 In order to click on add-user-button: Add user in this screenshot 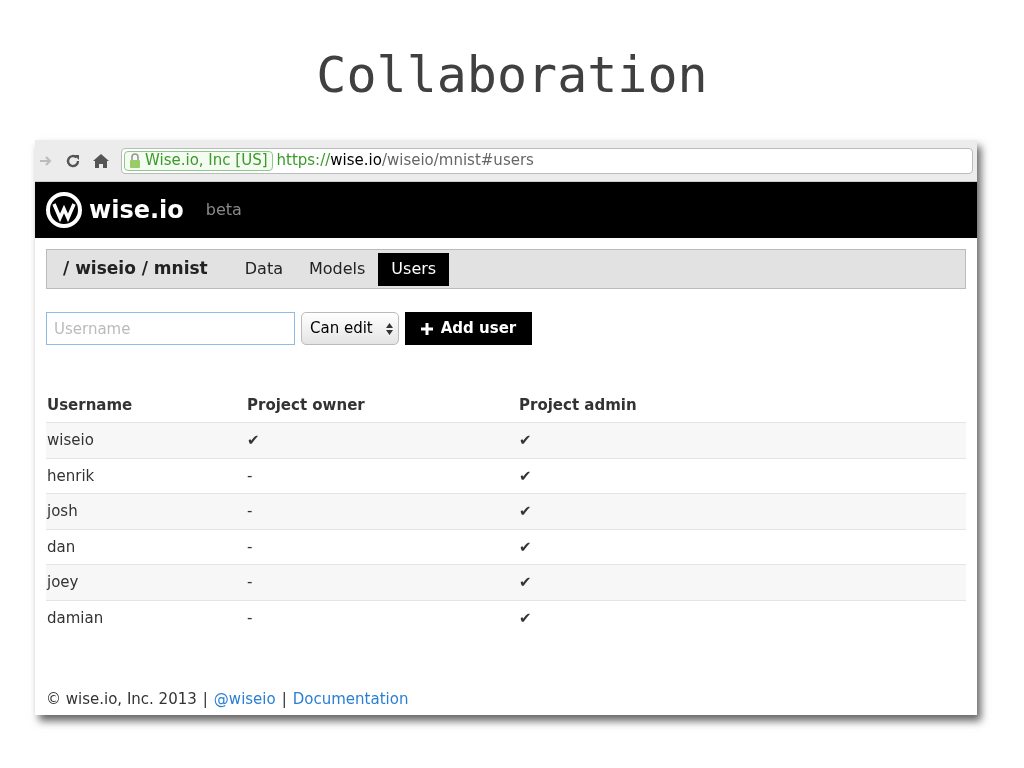, I will do `click(468, 328)`.